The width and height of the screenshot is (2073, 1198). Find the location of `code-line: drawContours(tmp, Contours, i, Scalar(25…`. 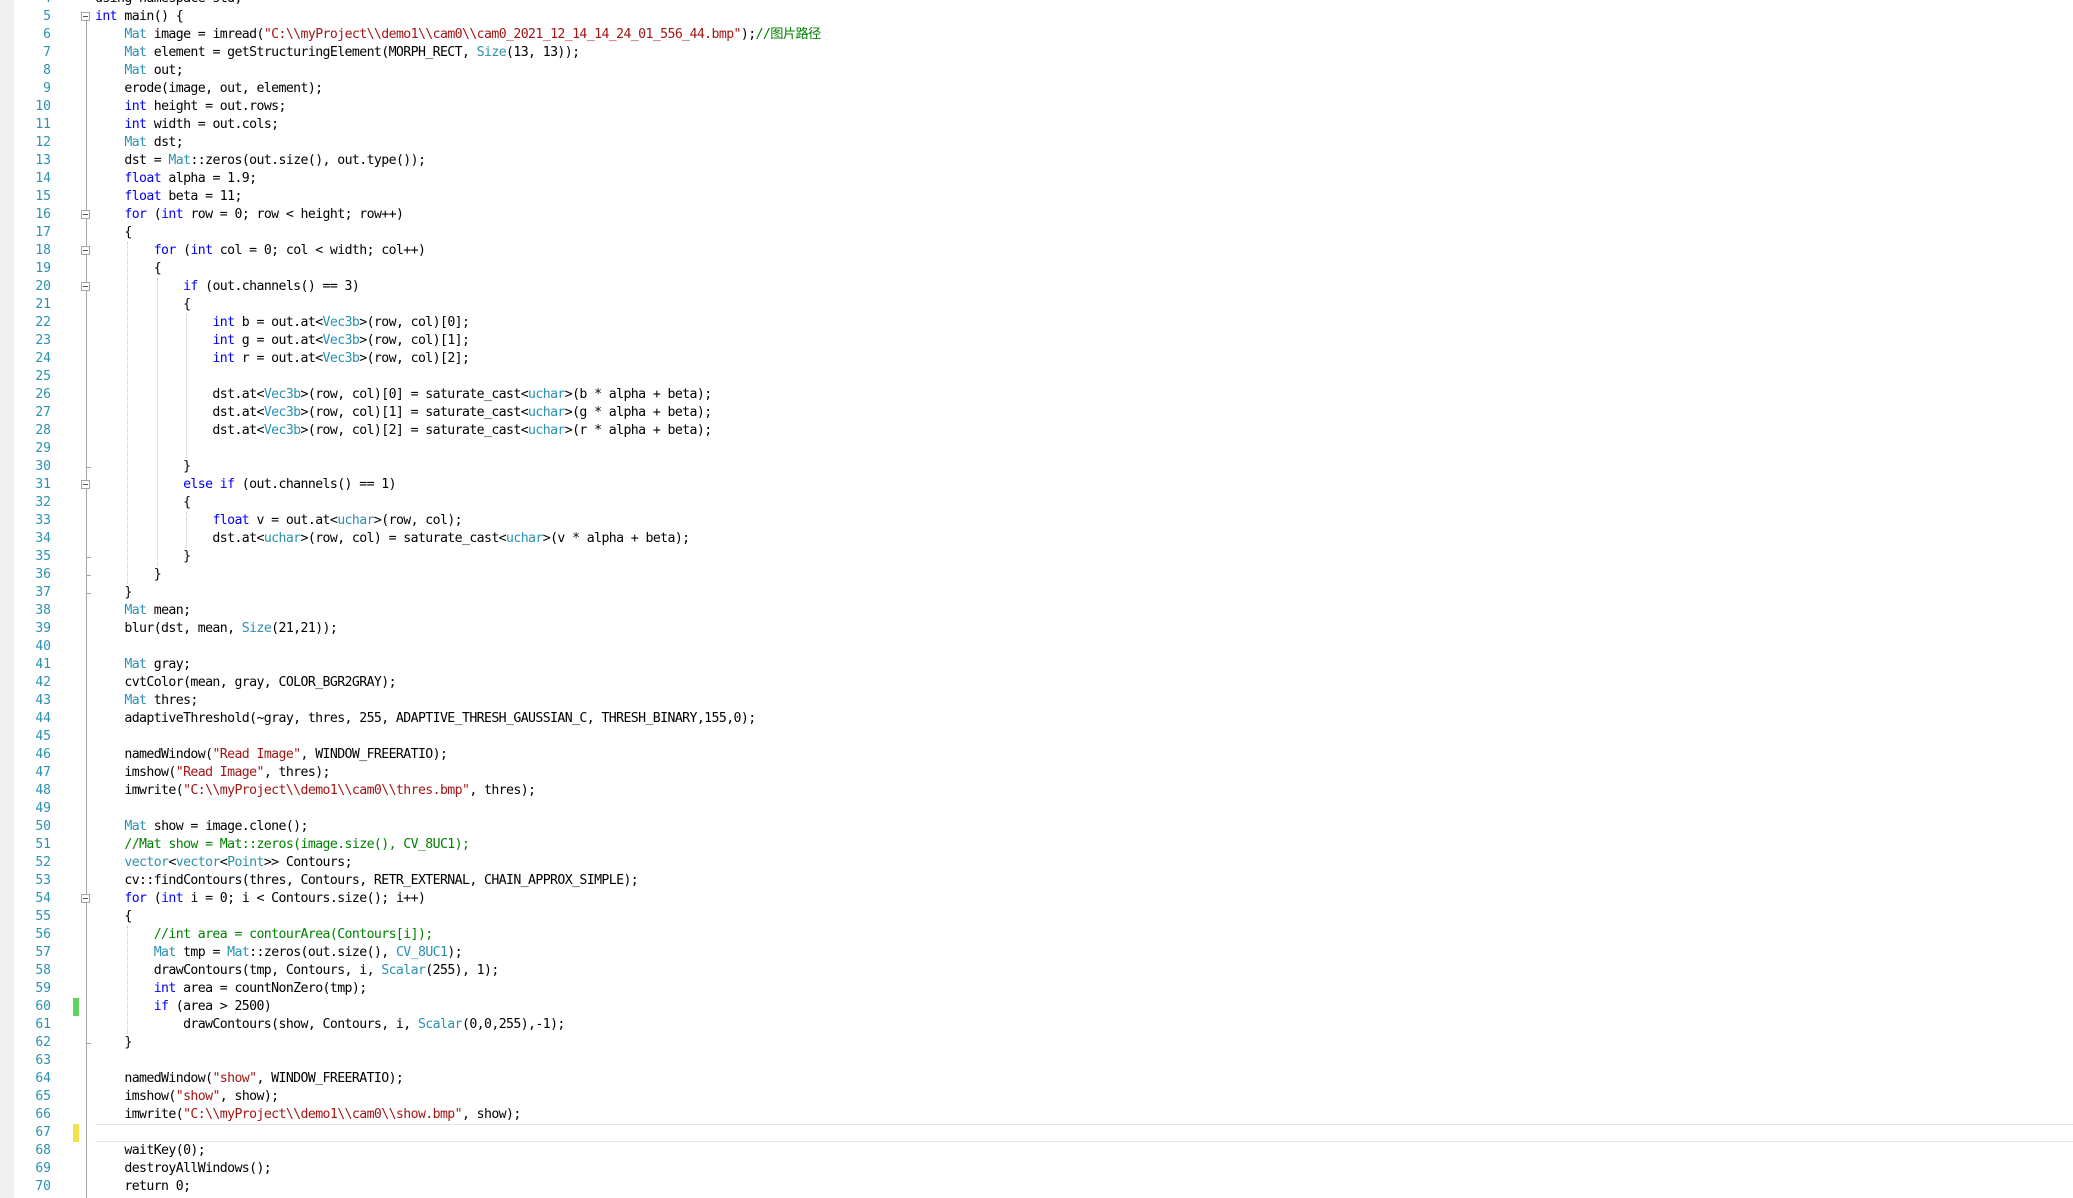

code-line: drawContours(tmp, Contours, i, Scalar(25… is located at coordinates (1084, 971).